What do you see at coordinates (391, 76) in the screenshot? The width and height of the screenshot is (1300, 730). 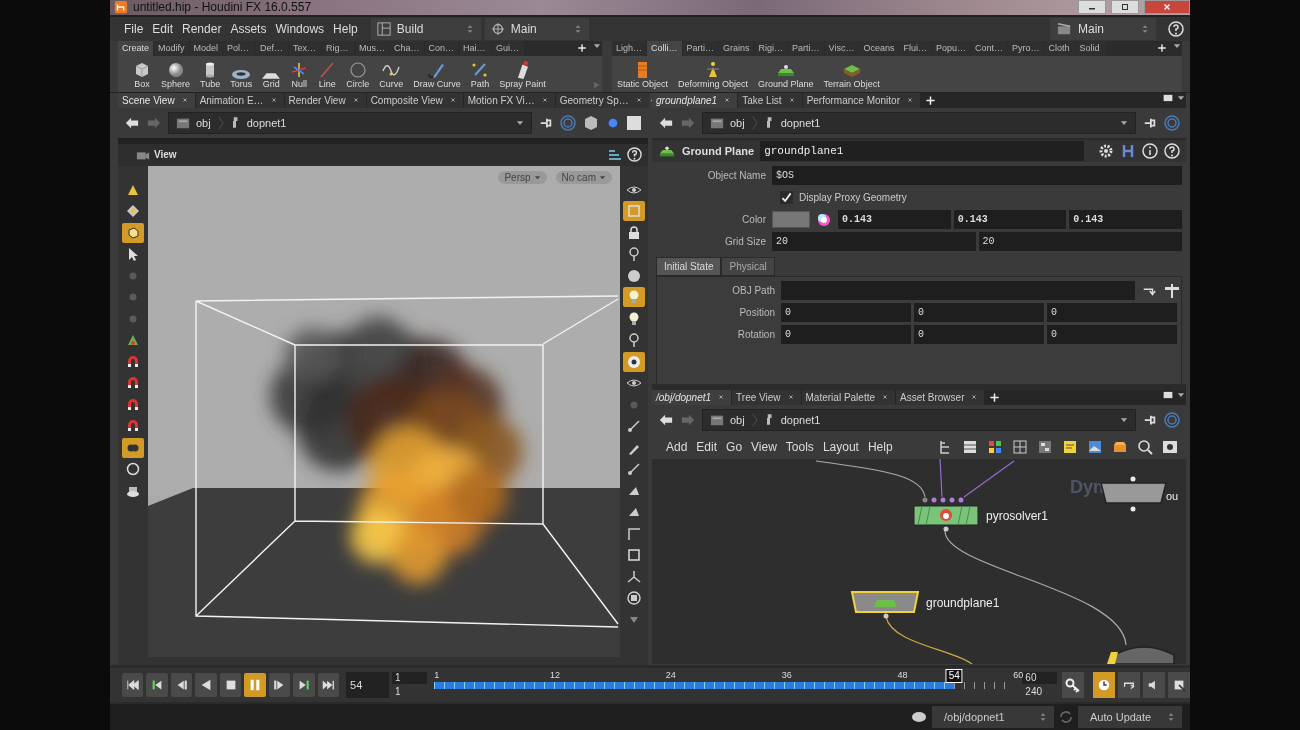 I see `shelf-tool: Curve` at bounding box center [391, 76].